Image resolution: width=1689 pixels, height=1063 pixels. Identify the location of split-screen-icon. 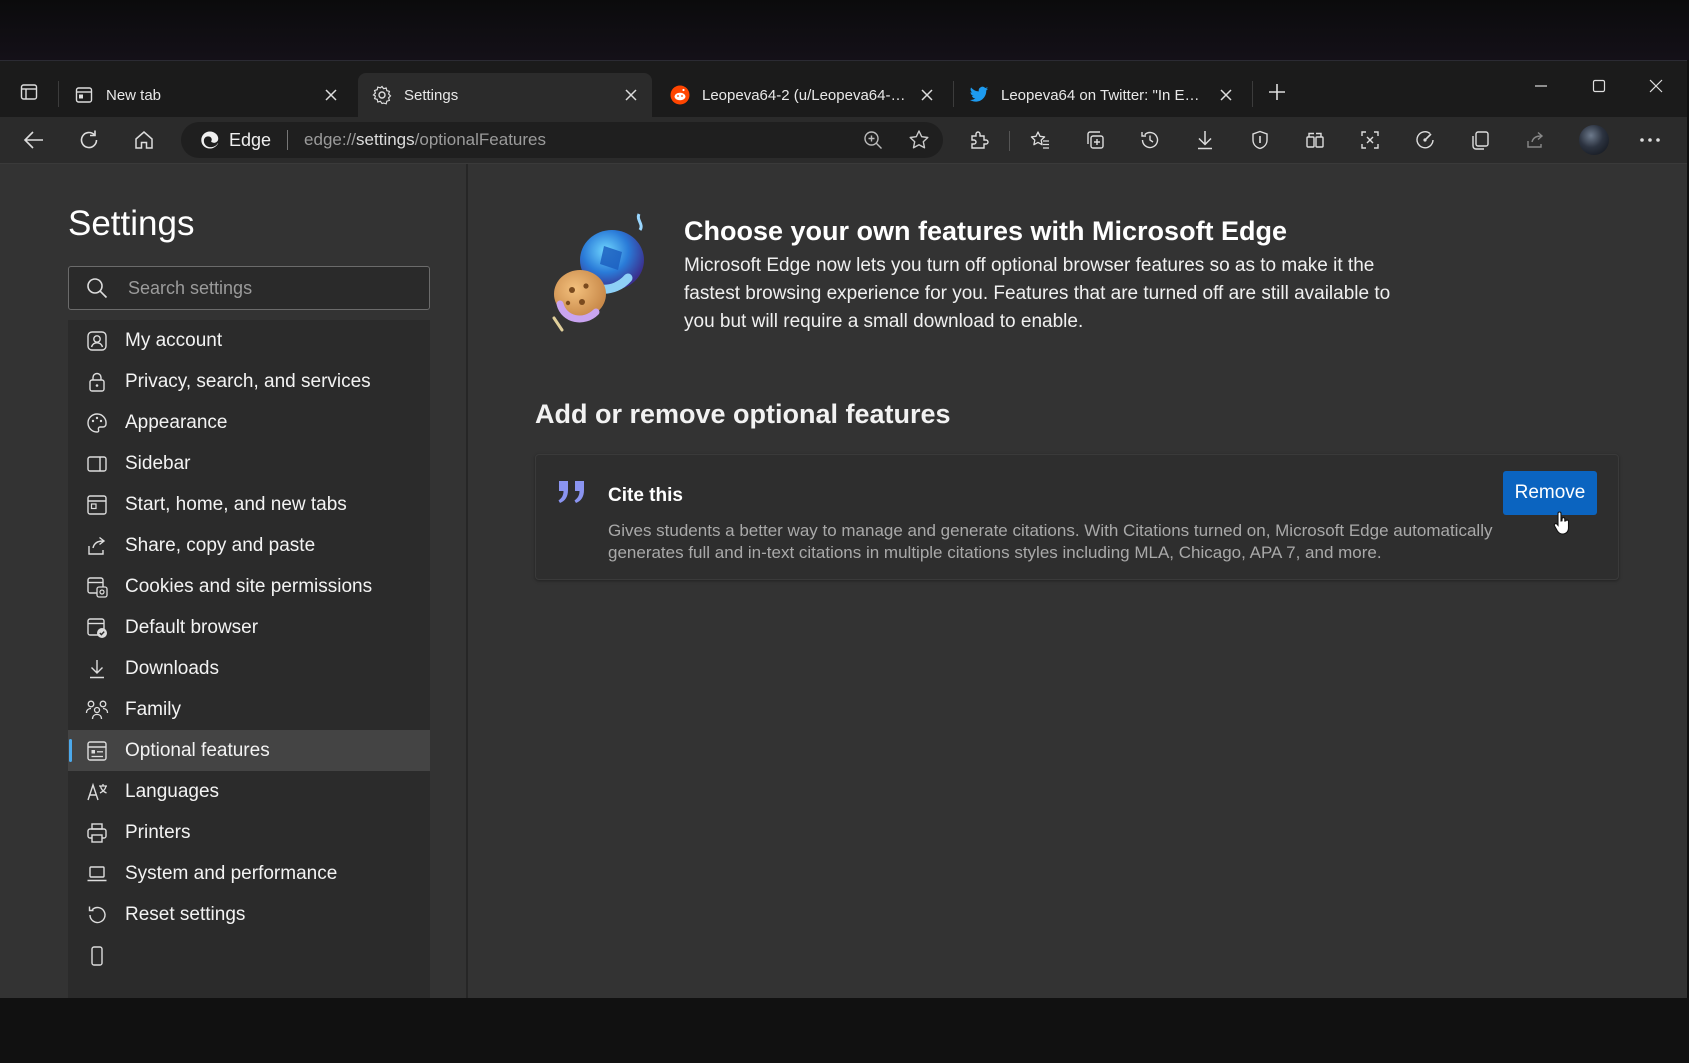
(1480, 140).